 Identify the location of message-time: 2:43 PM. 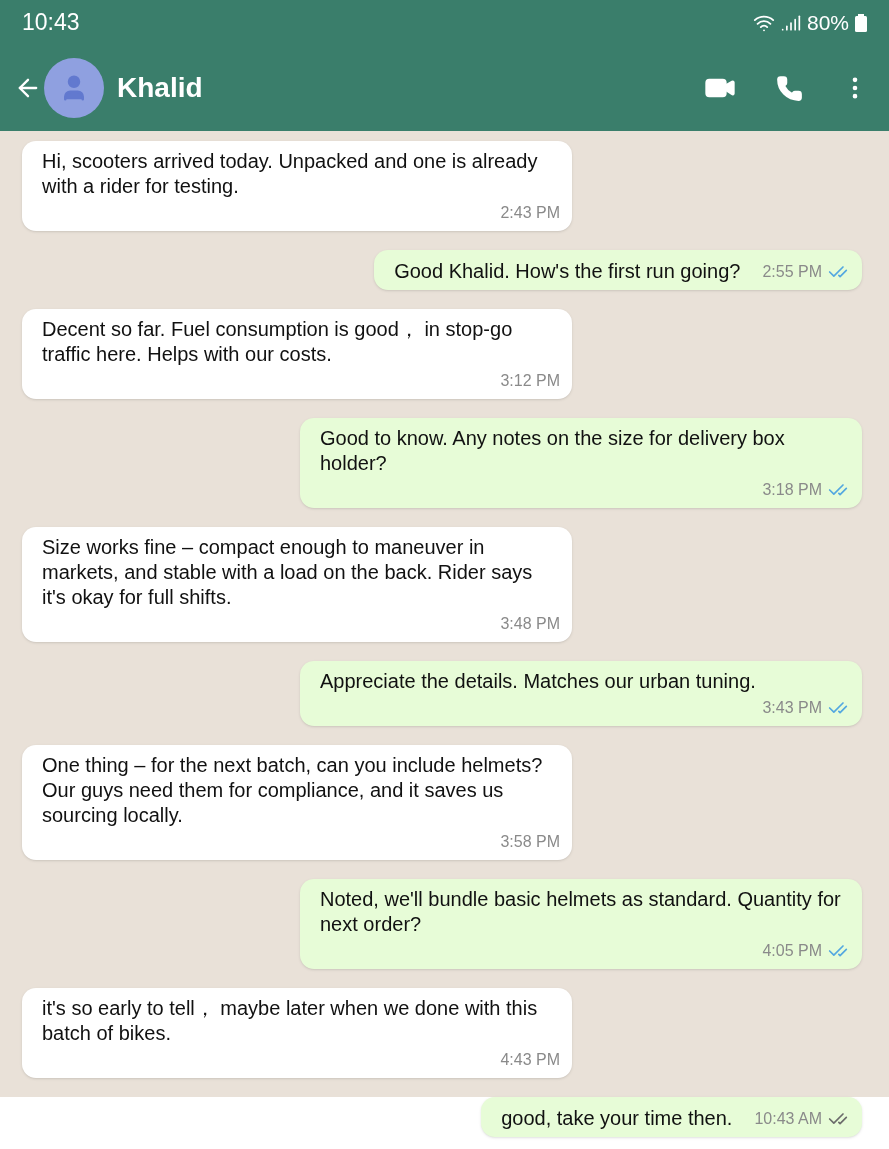
(530, 213).